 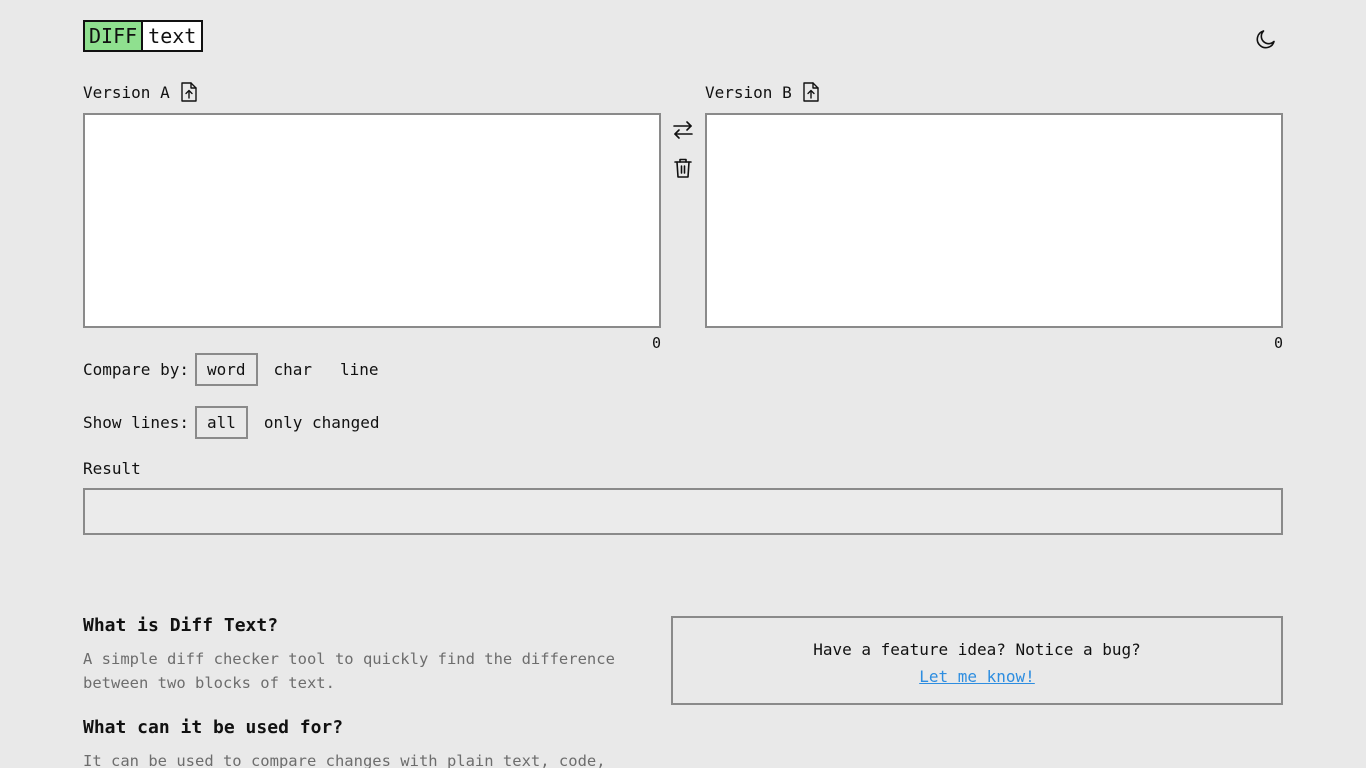 What do you see at coordinates (172, 36) in the screenshot?
I see `logo-text: text` at bounding box center [172, 36].